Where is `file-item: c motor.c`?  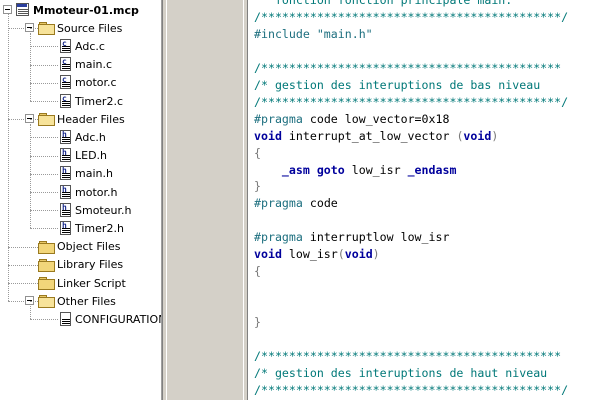
file-item: c motor.c is located at coordinates (88, 83).